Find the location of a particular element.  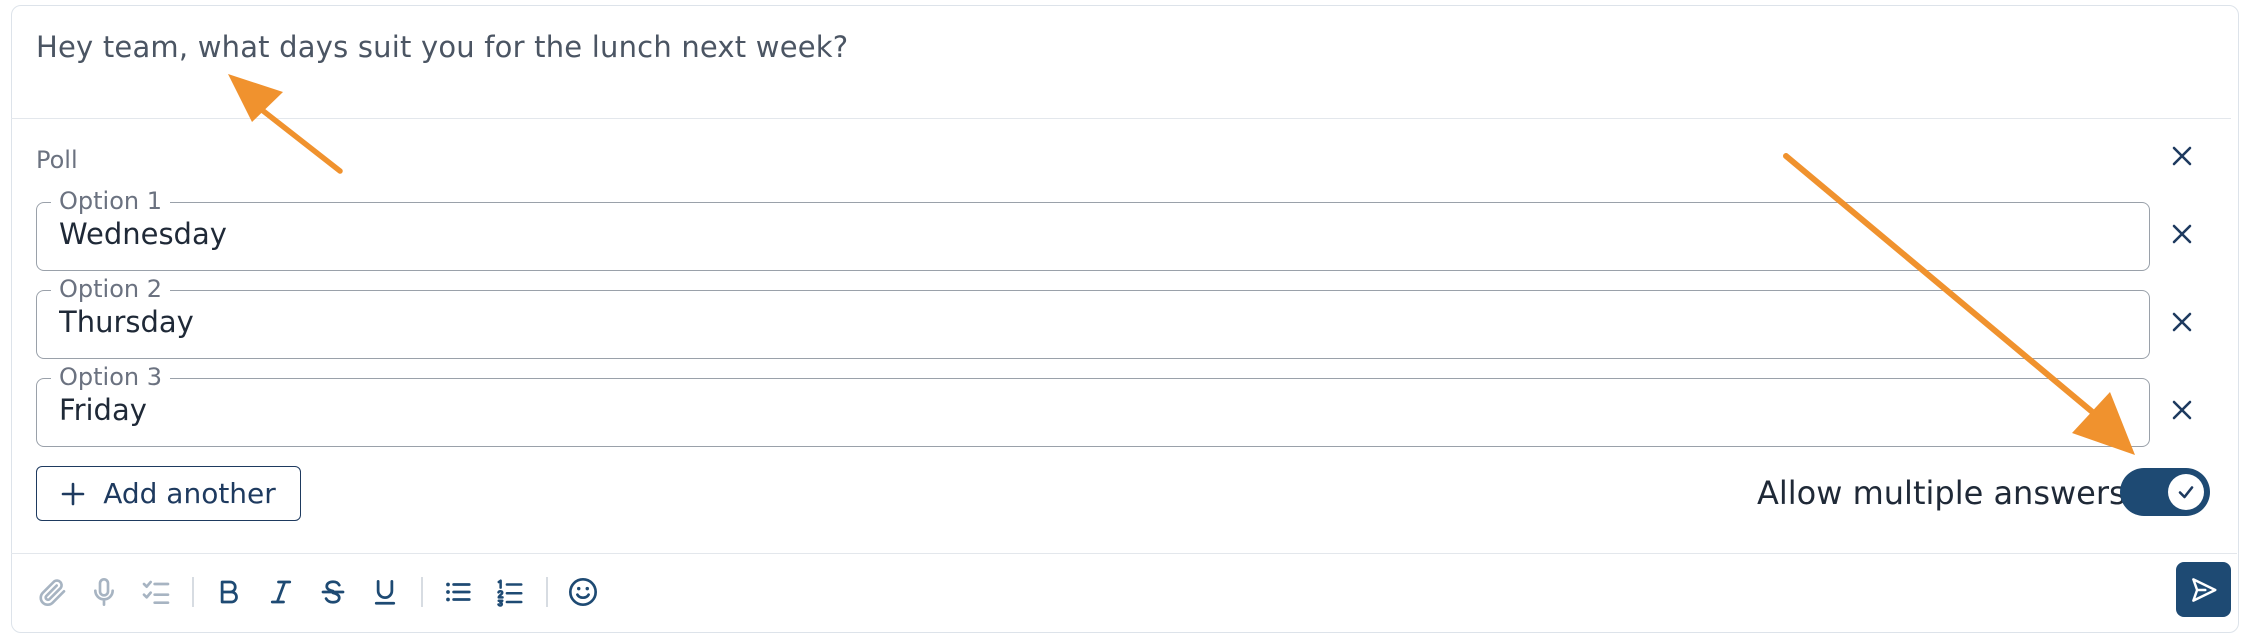

send-button is located at coordinates (2203, 589).